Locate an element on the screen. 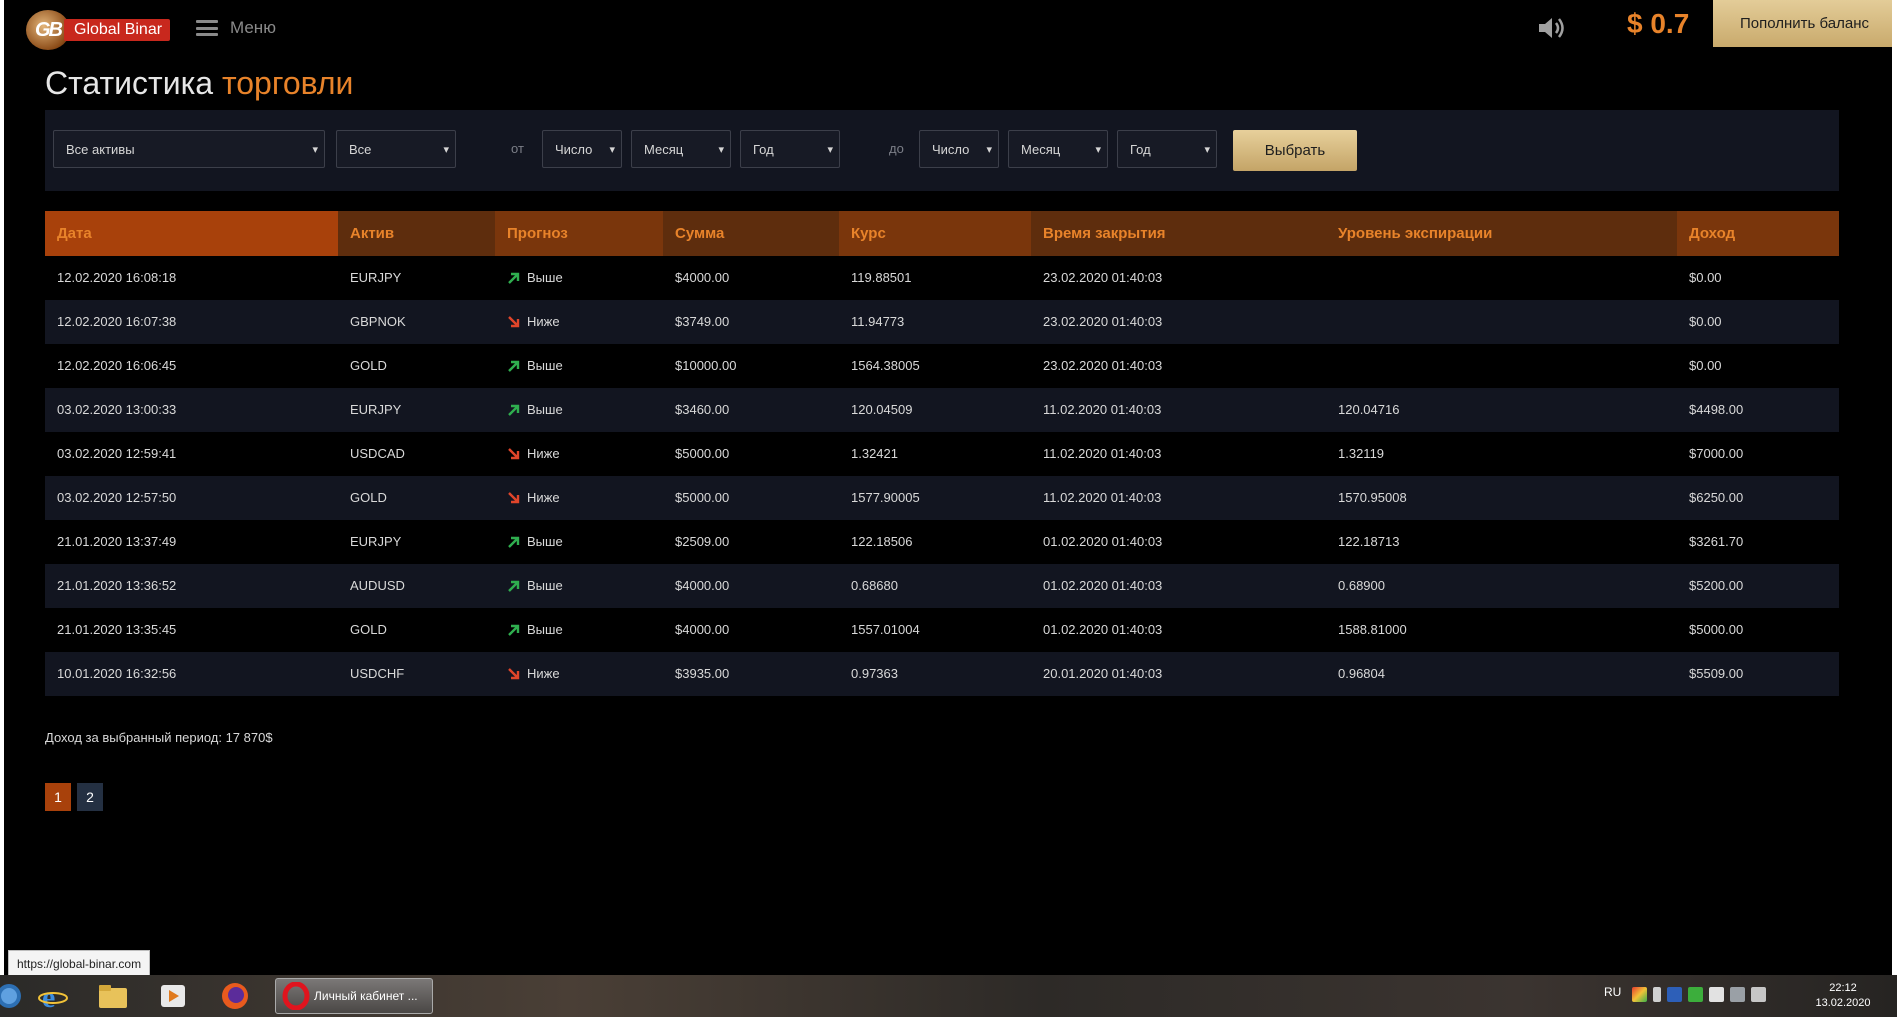 Image resolution: width=1897 pixels, height=1026 pixels. menu-button: Меню is located at coordinates (236, 28).